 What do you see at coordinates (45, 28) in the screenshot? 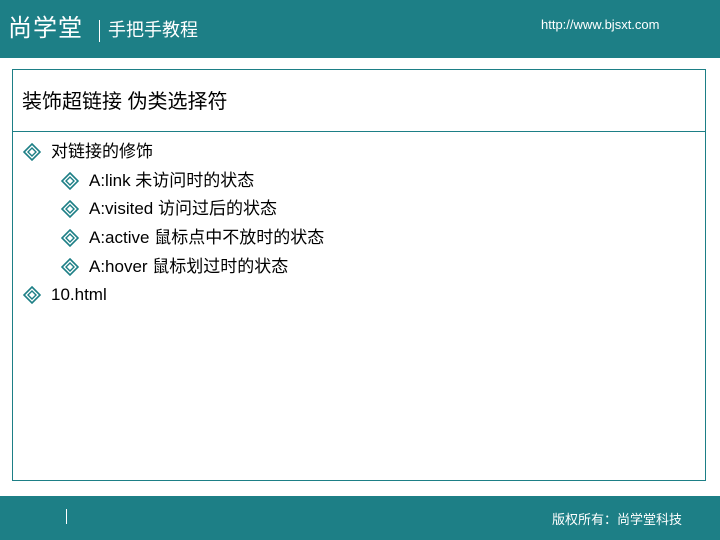
I see `brand-logo-text: 尚学堂` at bounding box center [45, 28].